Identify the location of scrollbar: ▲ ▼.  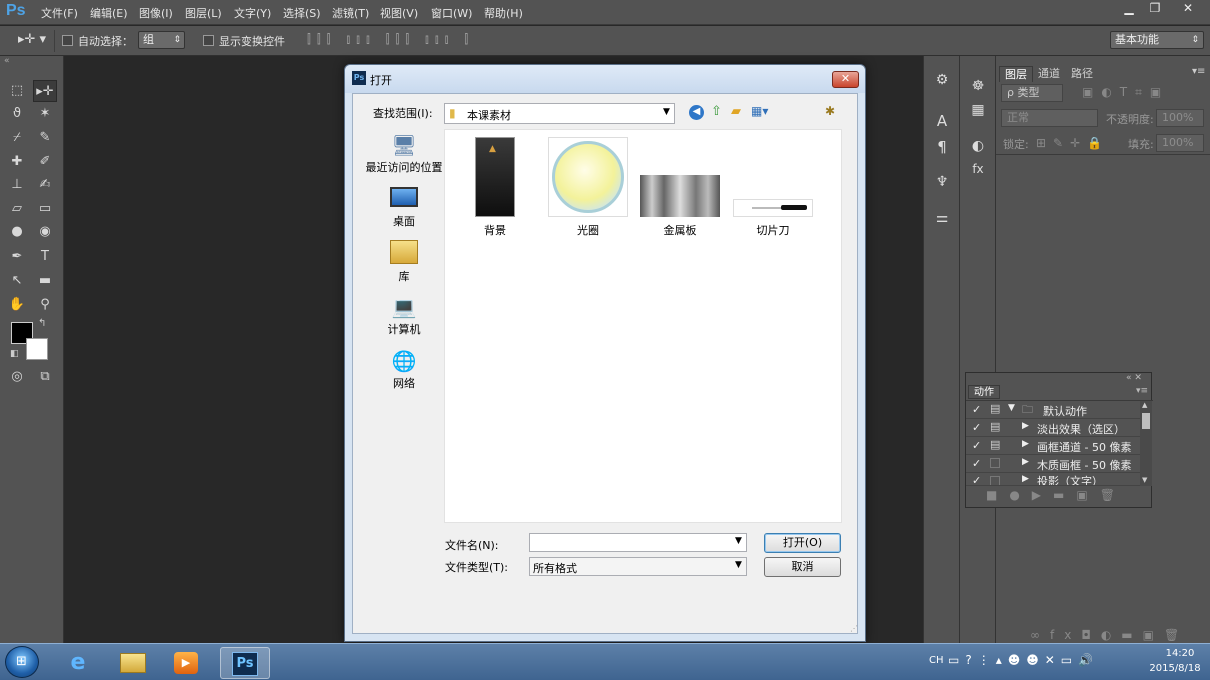
(1146, 443).